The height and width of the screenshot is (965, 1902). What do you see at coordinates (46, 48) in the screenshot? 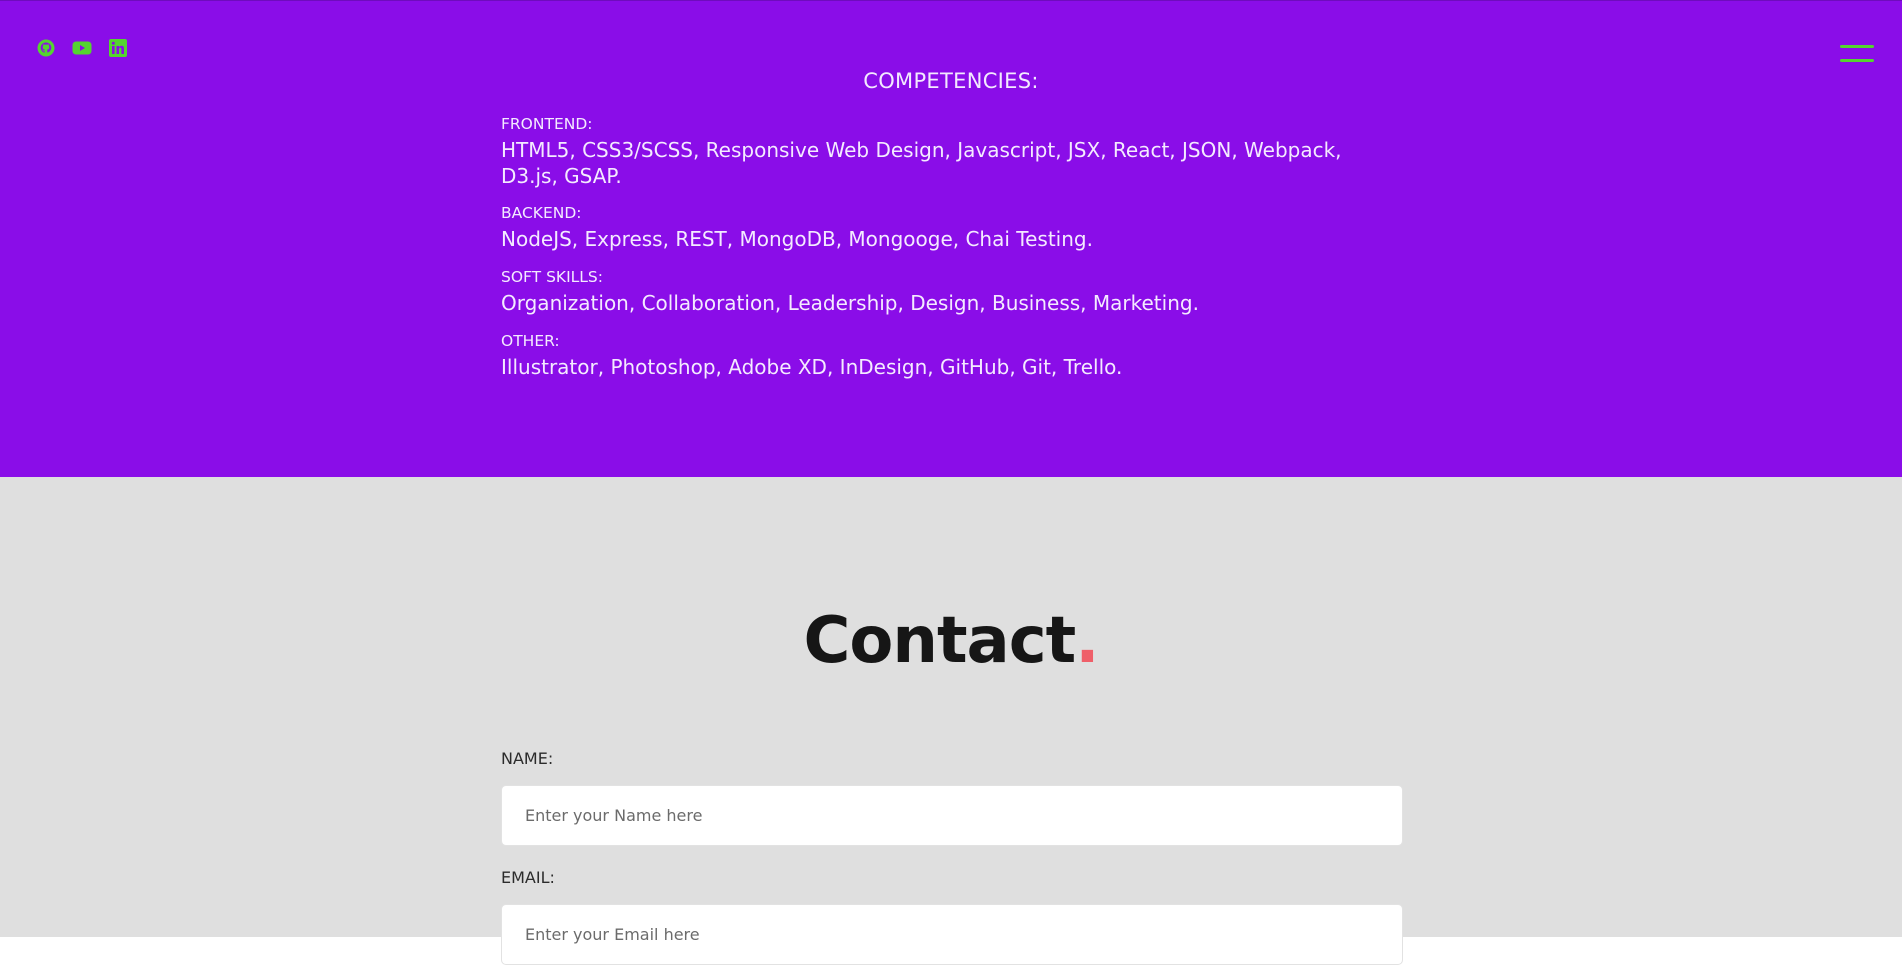
I see `github-icon` at bounding box center [46, 48].